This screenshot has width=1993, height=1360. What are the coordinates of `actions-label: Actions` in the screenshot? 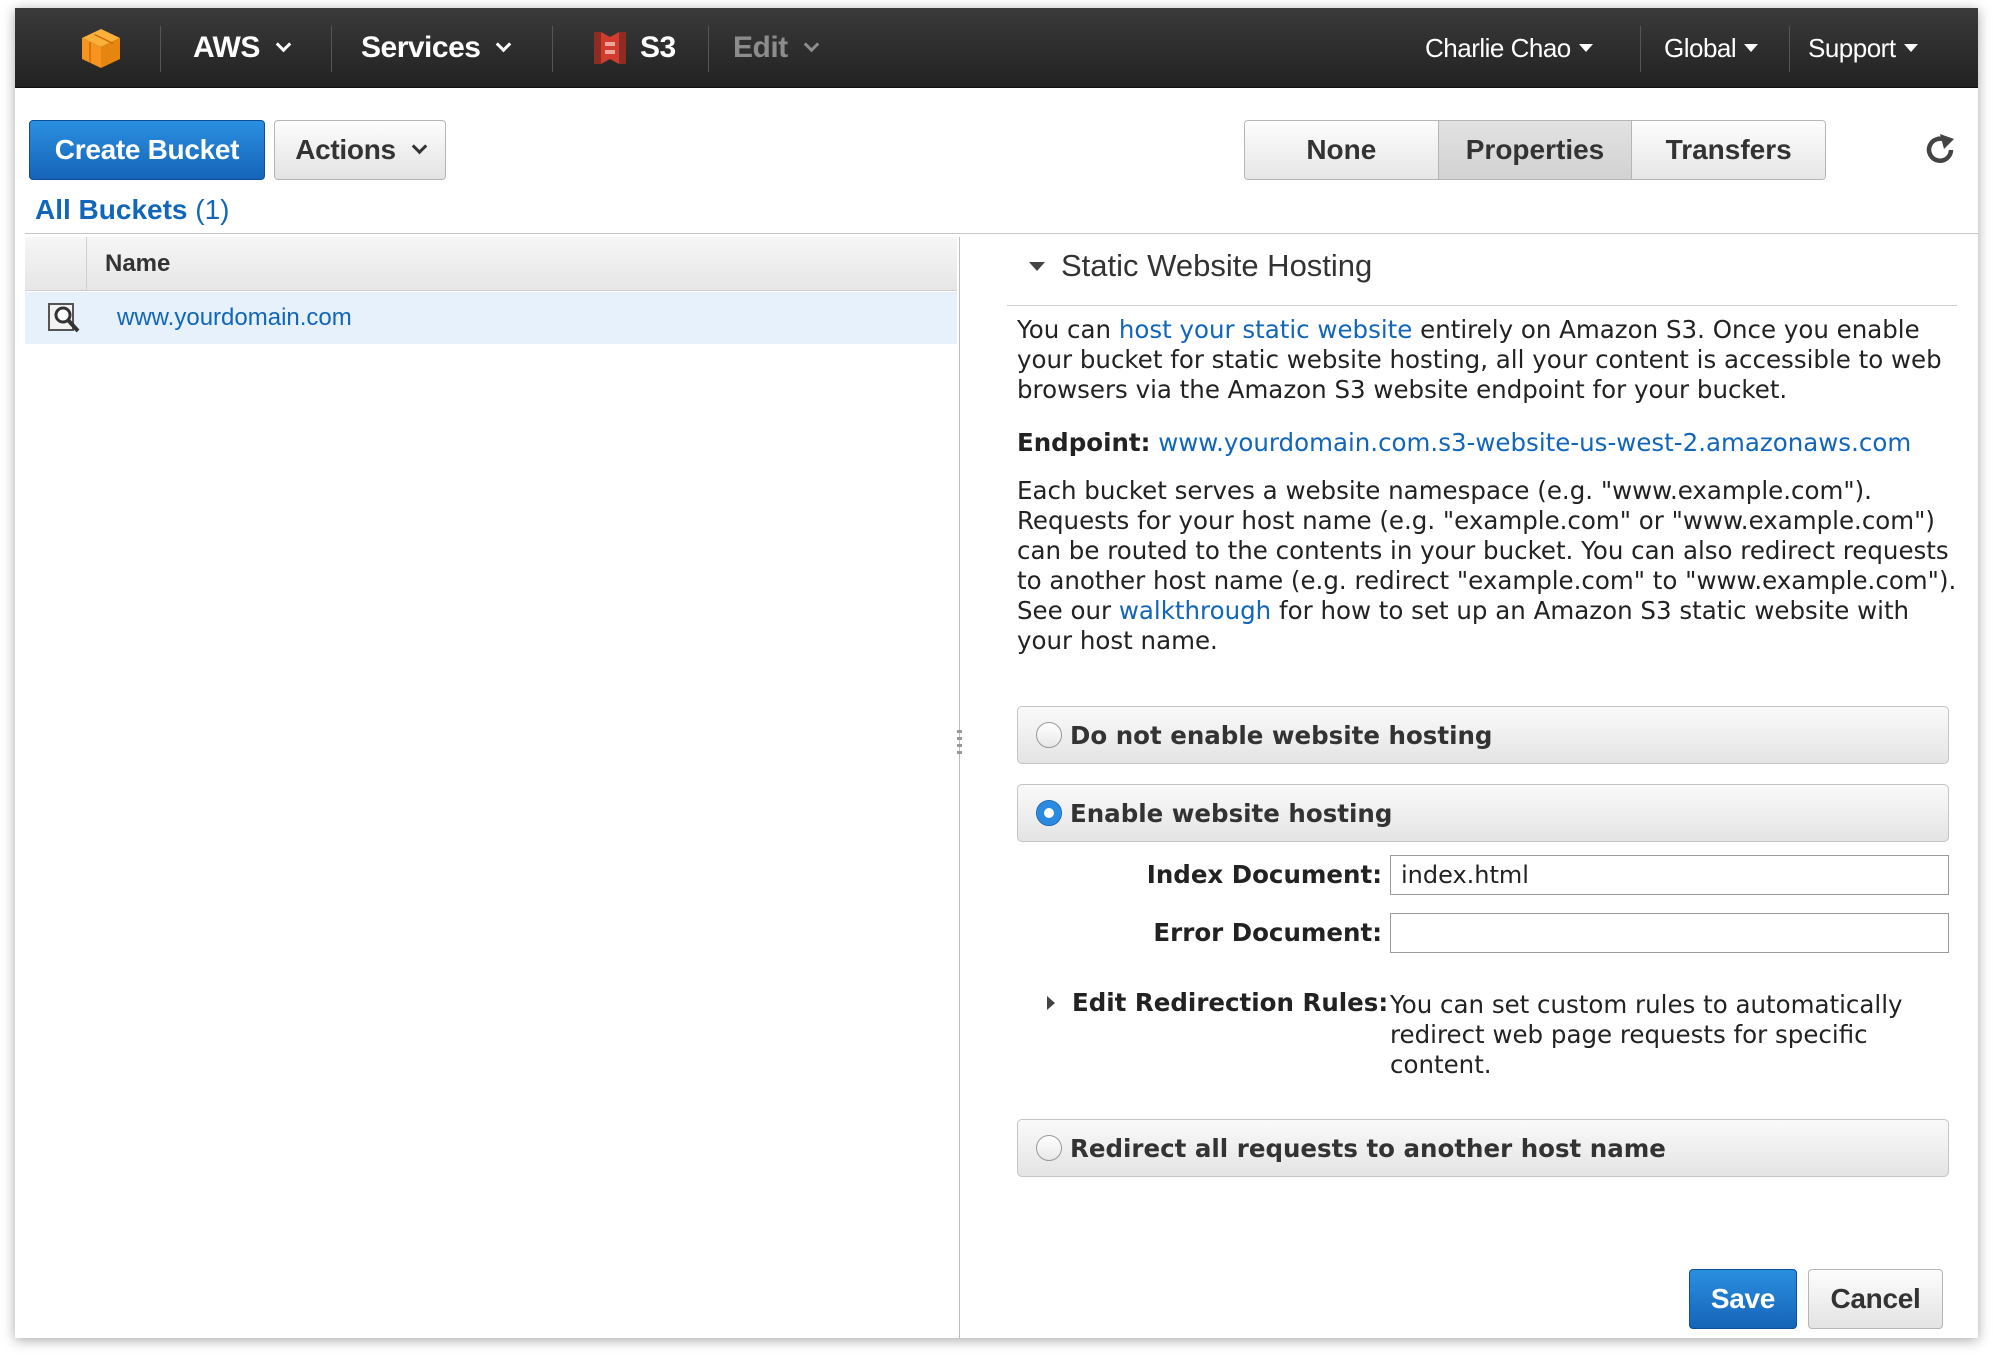 It's located at (345, 149).